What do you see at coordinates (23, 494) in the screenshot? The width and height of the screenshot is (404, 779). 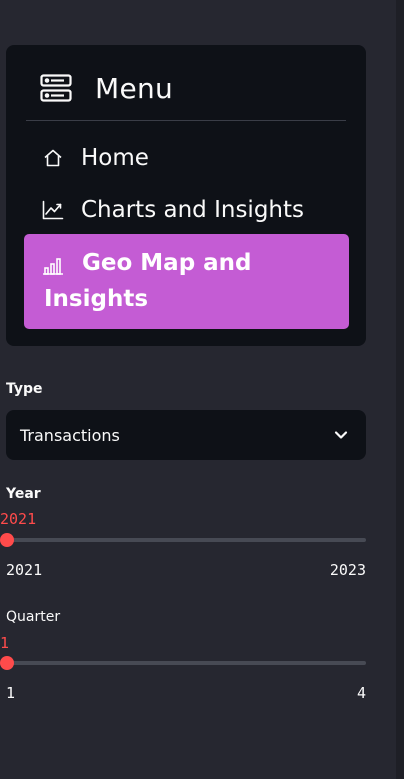 I see `year-label: Year` at bounding box center [23, 494].